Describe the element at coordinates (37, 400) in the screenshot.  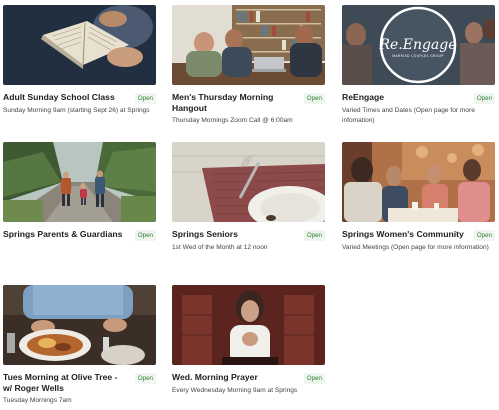
I see `group-subtitle: Tuesday Mornings 7am` at that location.